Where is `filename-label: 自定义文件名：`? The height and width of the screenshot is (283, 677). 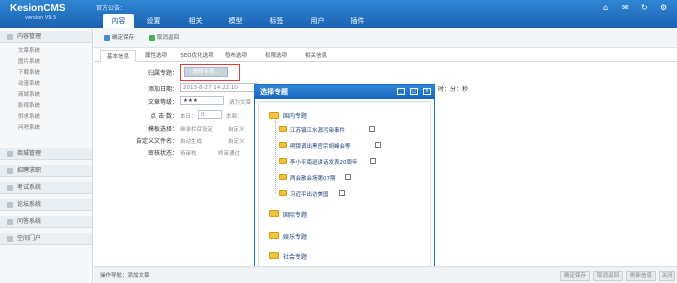
filename-label: 自定义文件名： is located at coordinates (156, 141).